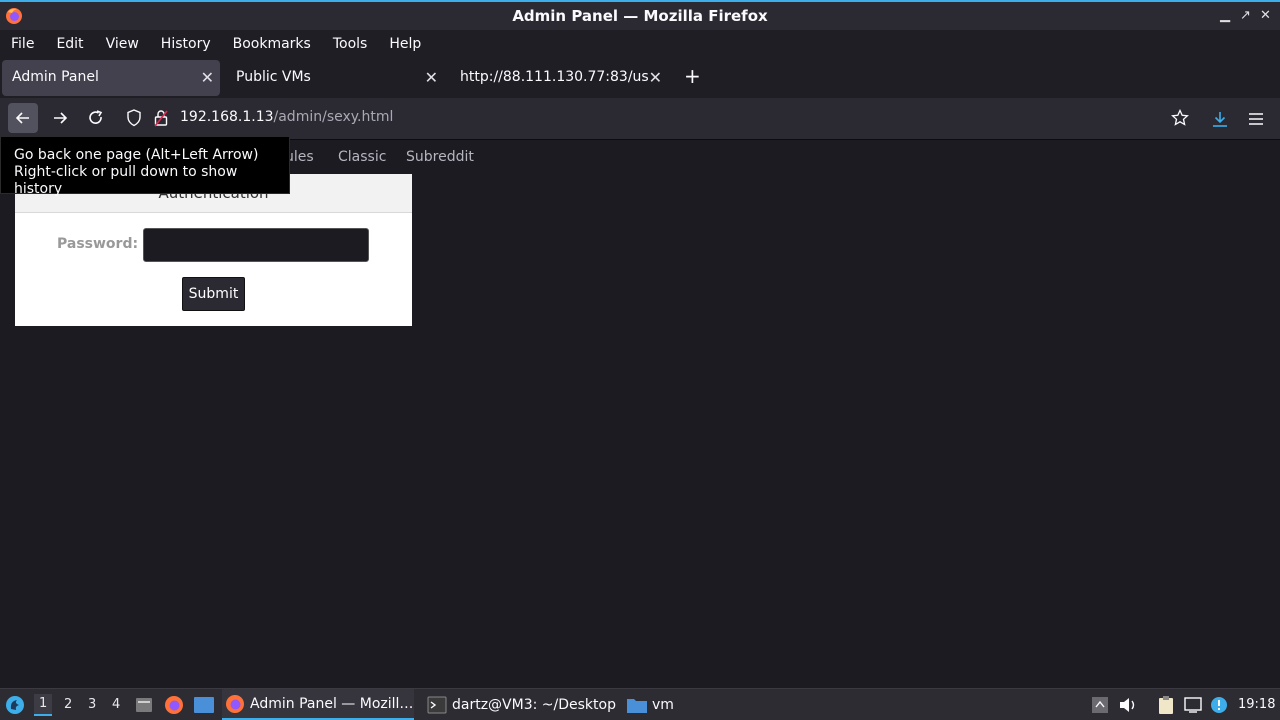  What do you see at coordinates (22, 44) in the screenshot?
I see `menu-file: File` at bounding box center [22, 44].